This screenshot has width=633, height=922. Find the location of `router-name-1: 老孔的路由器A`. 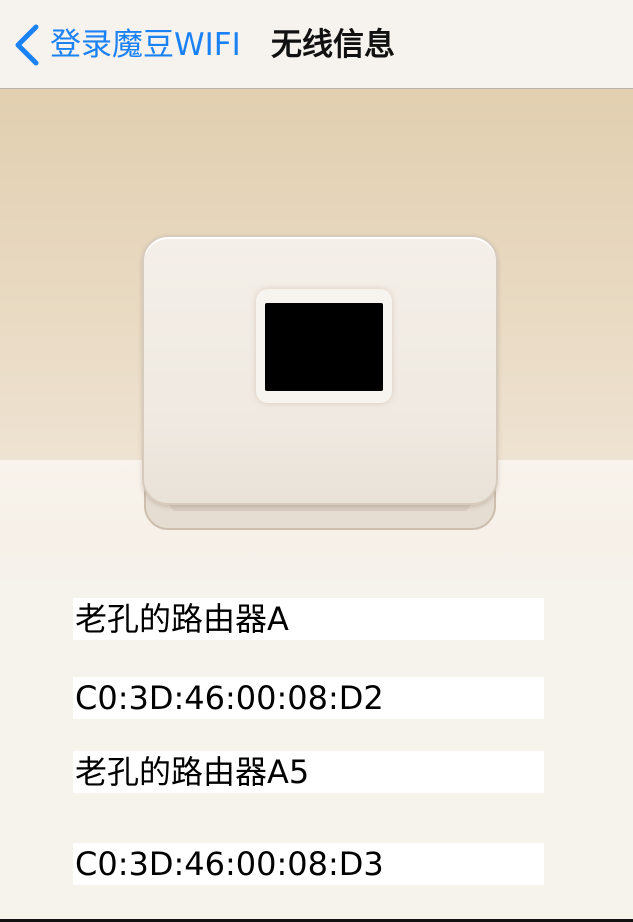

router-name-1: 老孔的路由器A is located at coordinates (308, 619).